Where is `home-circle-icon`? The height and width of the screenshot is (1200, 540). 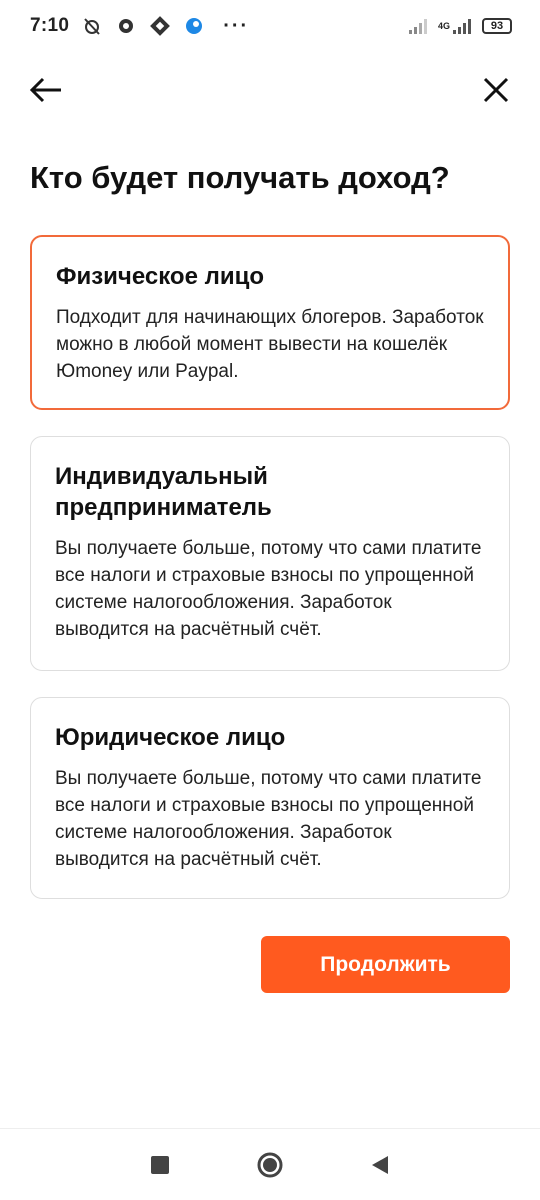 home-circle-icon is located at coordinates (270, 1164).